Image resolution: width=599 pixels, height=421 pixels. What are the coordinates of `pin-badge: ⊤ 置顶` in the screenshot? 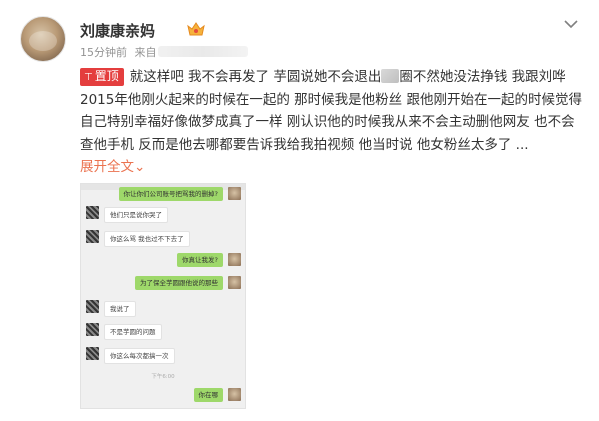 It's located at (102, 77).